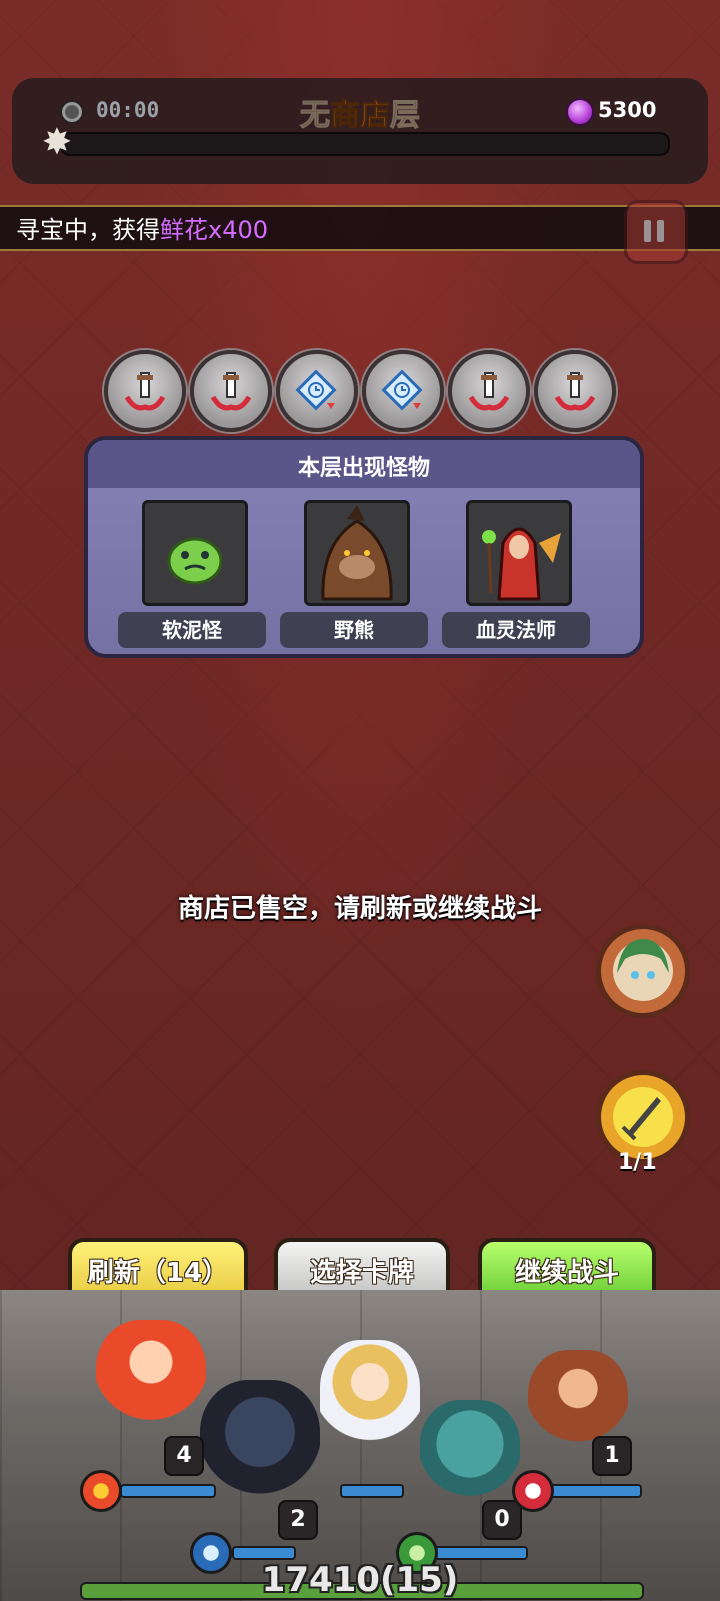 The image size is (720, 1601). Describe the element at coordinates (359, 909) in the screenshot. I see `shop-sold-out-message: 商店已售空，请刷新或继续战斗` at that location.